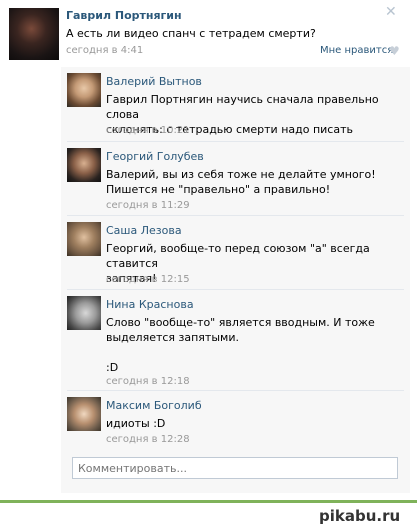 The width and height of the screenshot is (417, 531). I want to click on comment-timestamp: сегодня в 12:15, so click(148, 279).